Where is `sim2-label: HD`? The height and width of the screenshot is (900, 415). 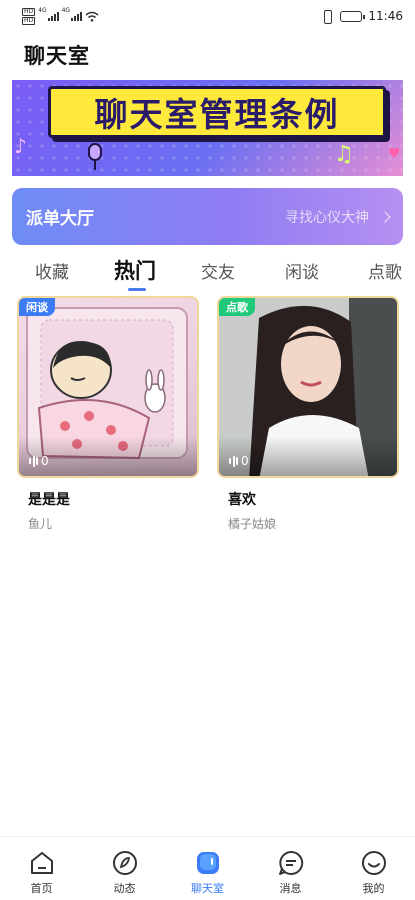
sim2-label: HD is located at coordinates (29, 20).